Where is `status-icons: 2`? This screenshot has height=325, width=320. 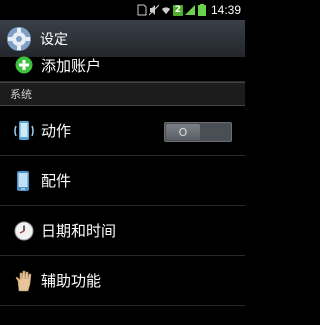 status-icons: 2 is located at coordinates (172, 10).